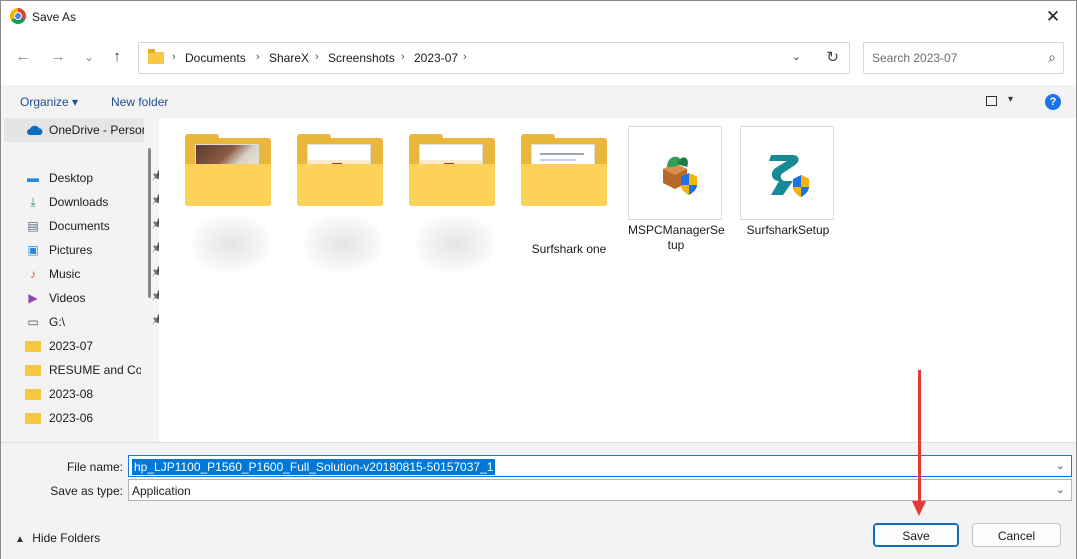 The height and width of the screenshot is (559, 1077). Describe the element at coordinates (86, 491) in the screenshot. I see `save-as-type-label: Save as type:` at that location.